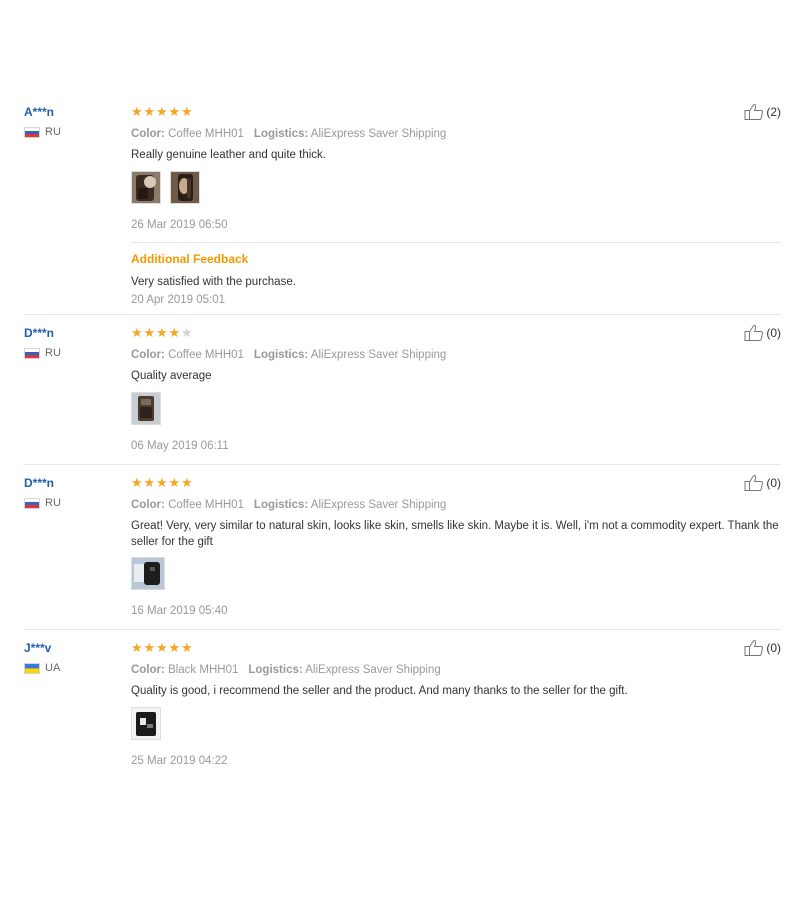  I want to click on review-text: Really genuine leather and quite thick., so click(228, 155).